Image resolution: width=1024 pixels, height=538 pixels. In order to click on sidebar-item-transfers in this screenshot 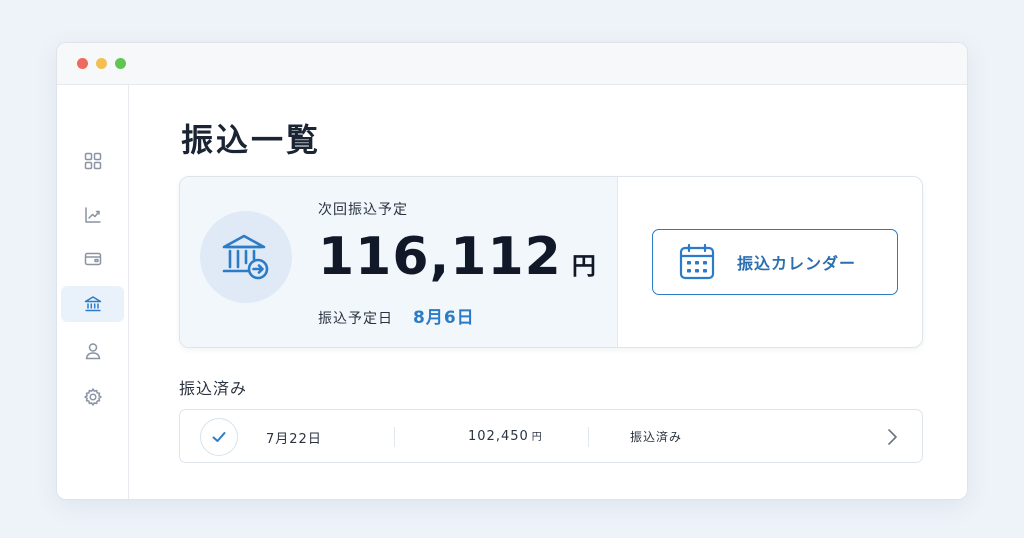, I will do `click(92, 304)`.